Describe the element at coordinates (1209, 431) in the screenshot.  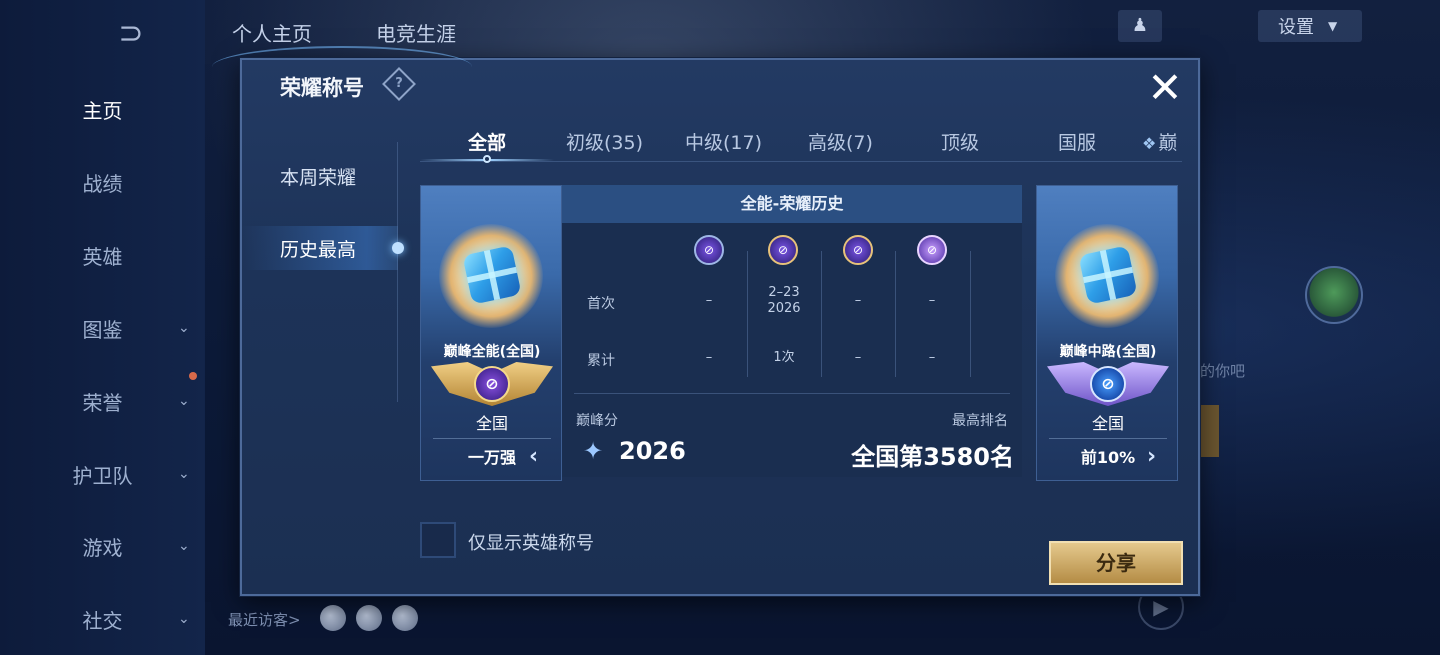
I see `background-button` at that location.